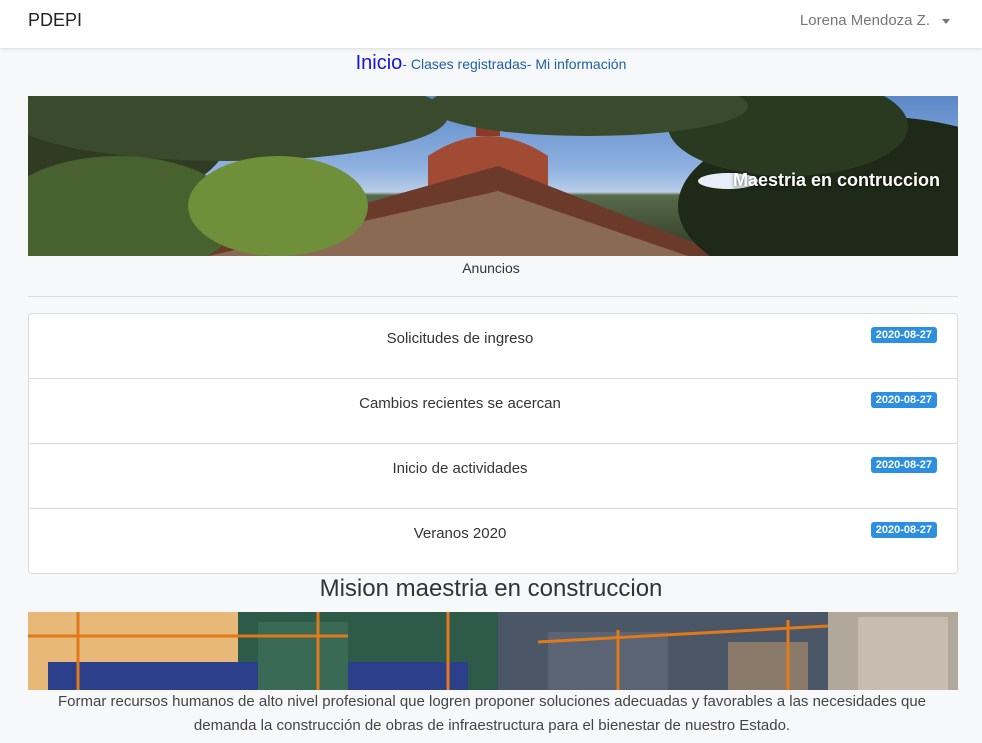 The width and height of the screenshot is (982, 743). Describe the element at coordinates (460, 468) in the screenshot. I see `announcement-title: Inicio de actividades` at that location.